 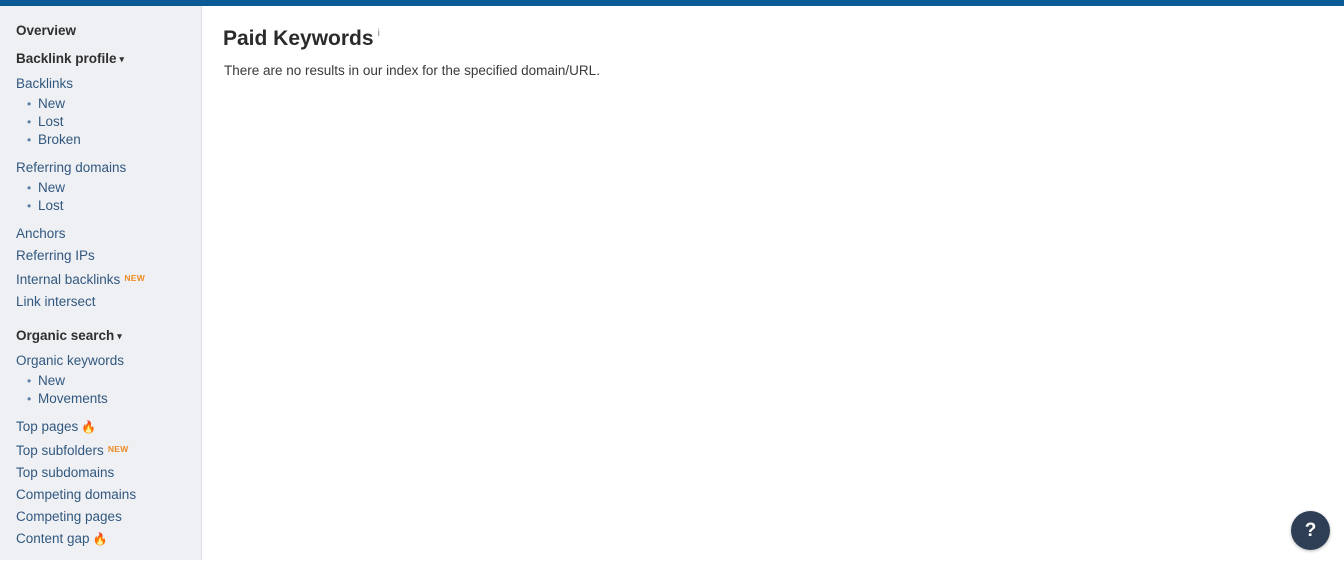 What do you see at coordinates (47, 426) in the screenshot?
I see `sidebar-item-label: Top pages` at bounding box center [47, 426].